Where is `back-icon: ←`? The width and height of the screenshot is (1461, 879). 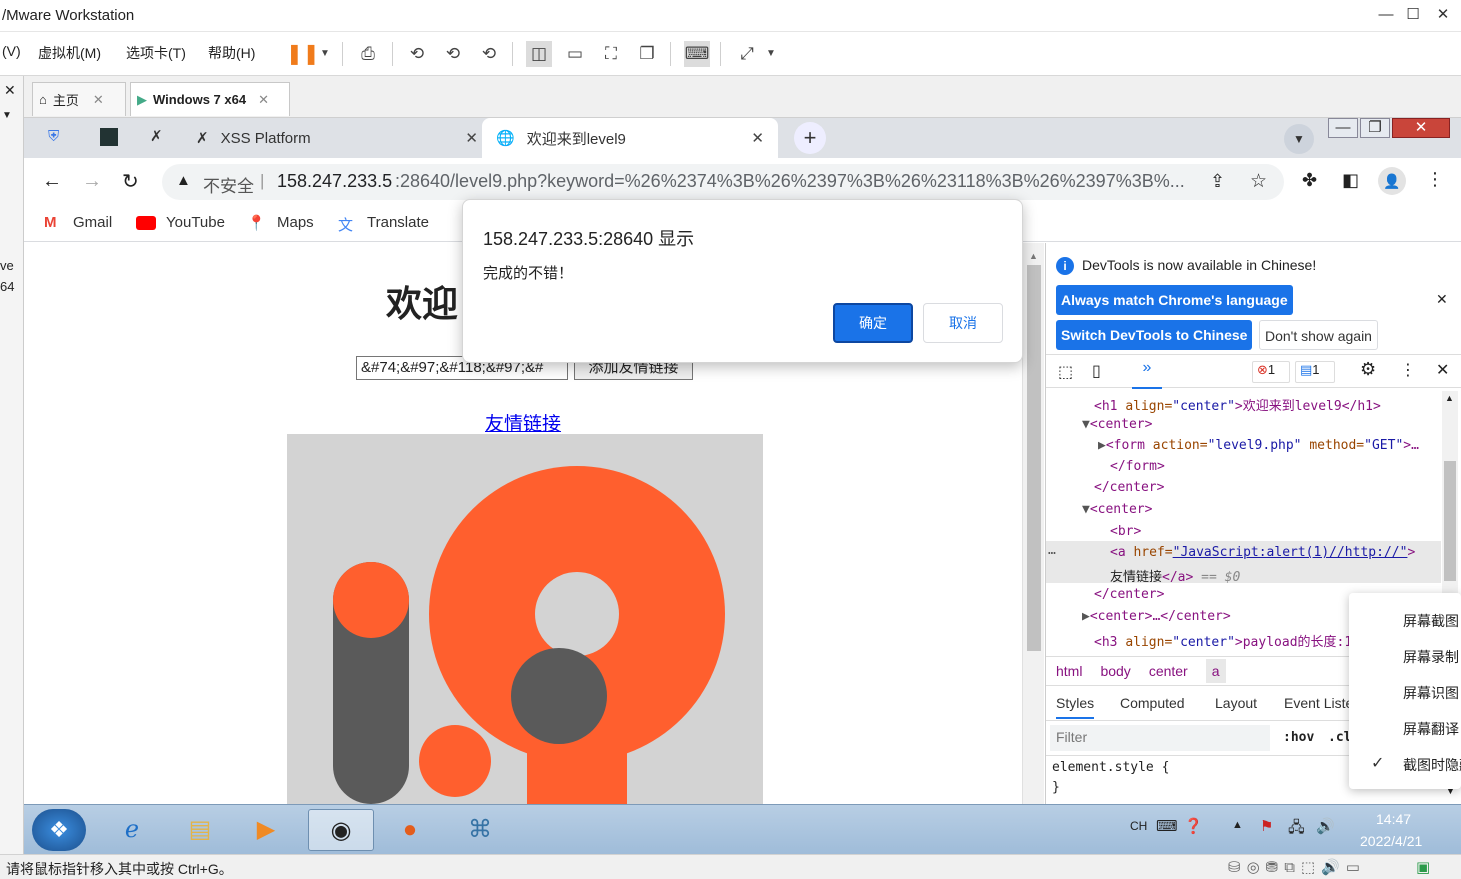 back-icon: ← is located at coordinates (52, 181).